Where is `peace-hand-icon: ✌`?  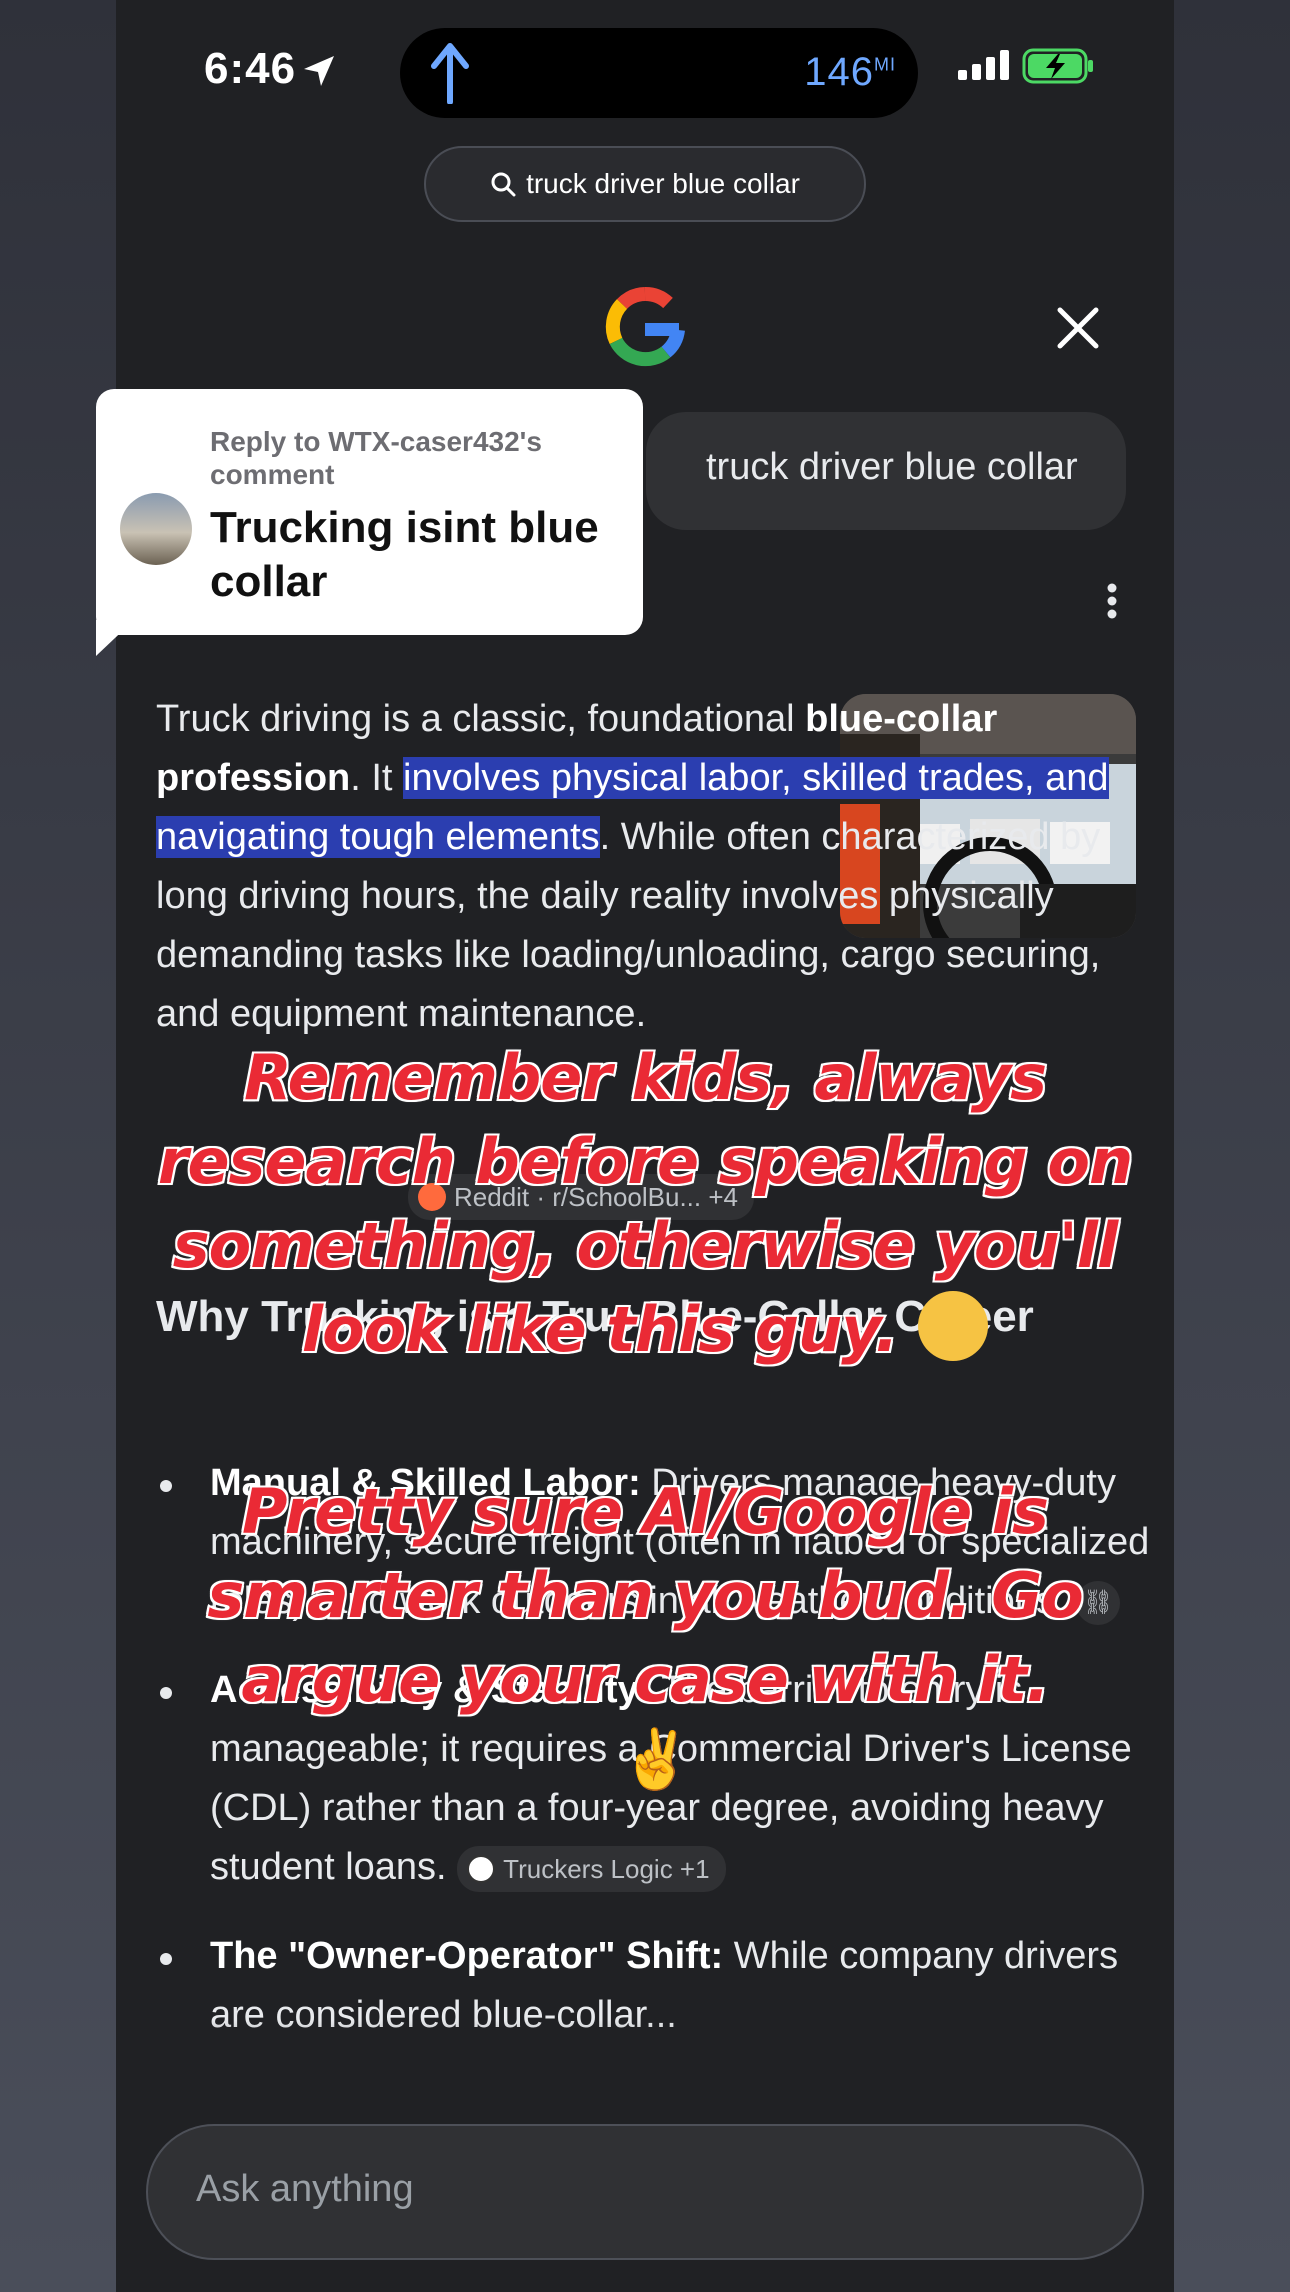 peace-hand-icon: ✌ is located at coordinates (656, 1759).